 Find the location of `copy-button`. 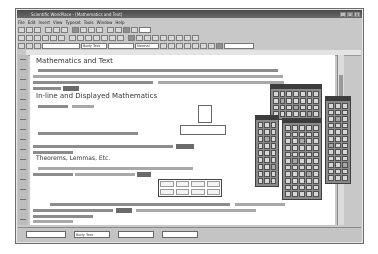

copy-button is located at coordinates (56, 29).